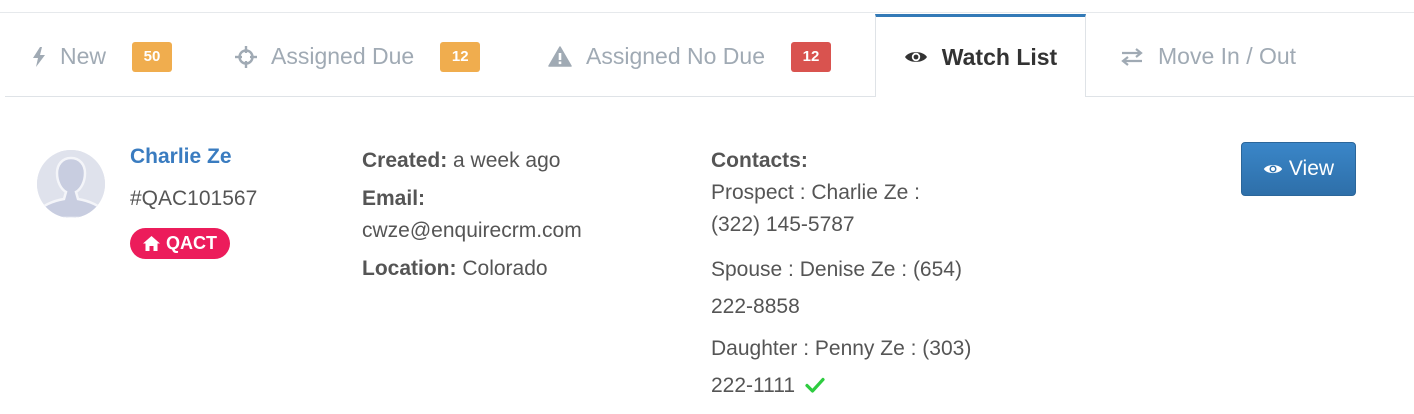  What do you see at coordinates (560, 56) in the screenshot?
I see `warning-icon` at bounding box center [560, 56].